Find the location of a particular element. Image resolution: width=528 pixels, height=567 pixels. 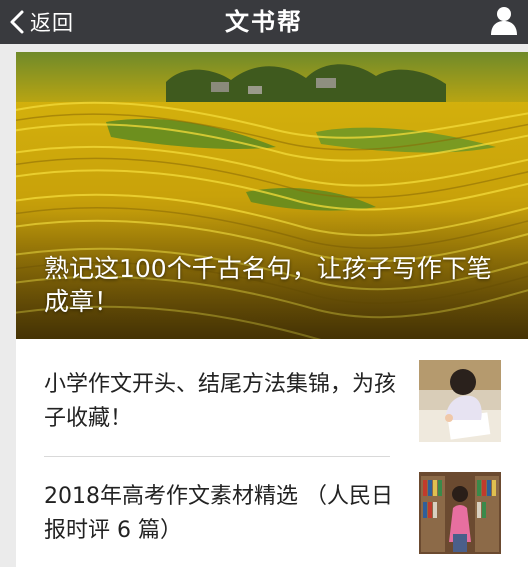

user-icon is located at coordinates (504, 21).